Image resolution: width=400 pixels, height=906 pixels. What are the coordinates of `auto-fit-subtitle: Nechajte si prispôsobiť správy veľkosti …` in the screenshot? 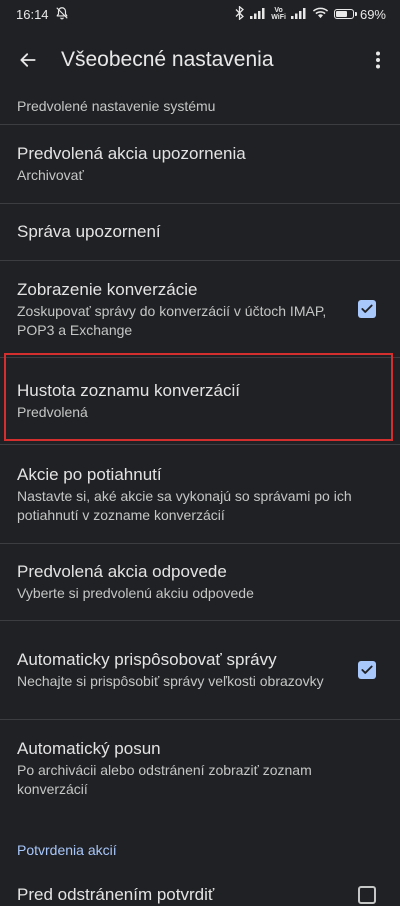 It's located at (170, 681).